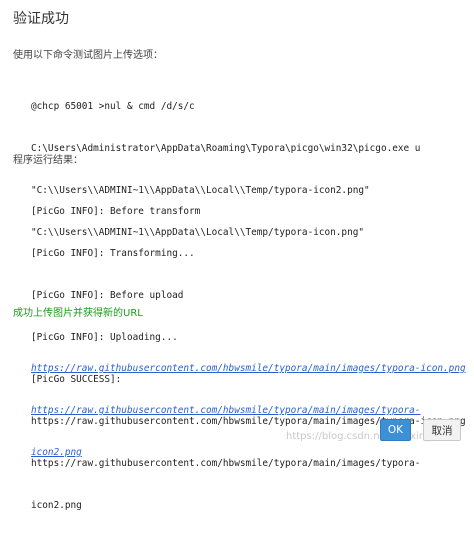  I want to click on cancel-button: 取消, so click(442, 430).